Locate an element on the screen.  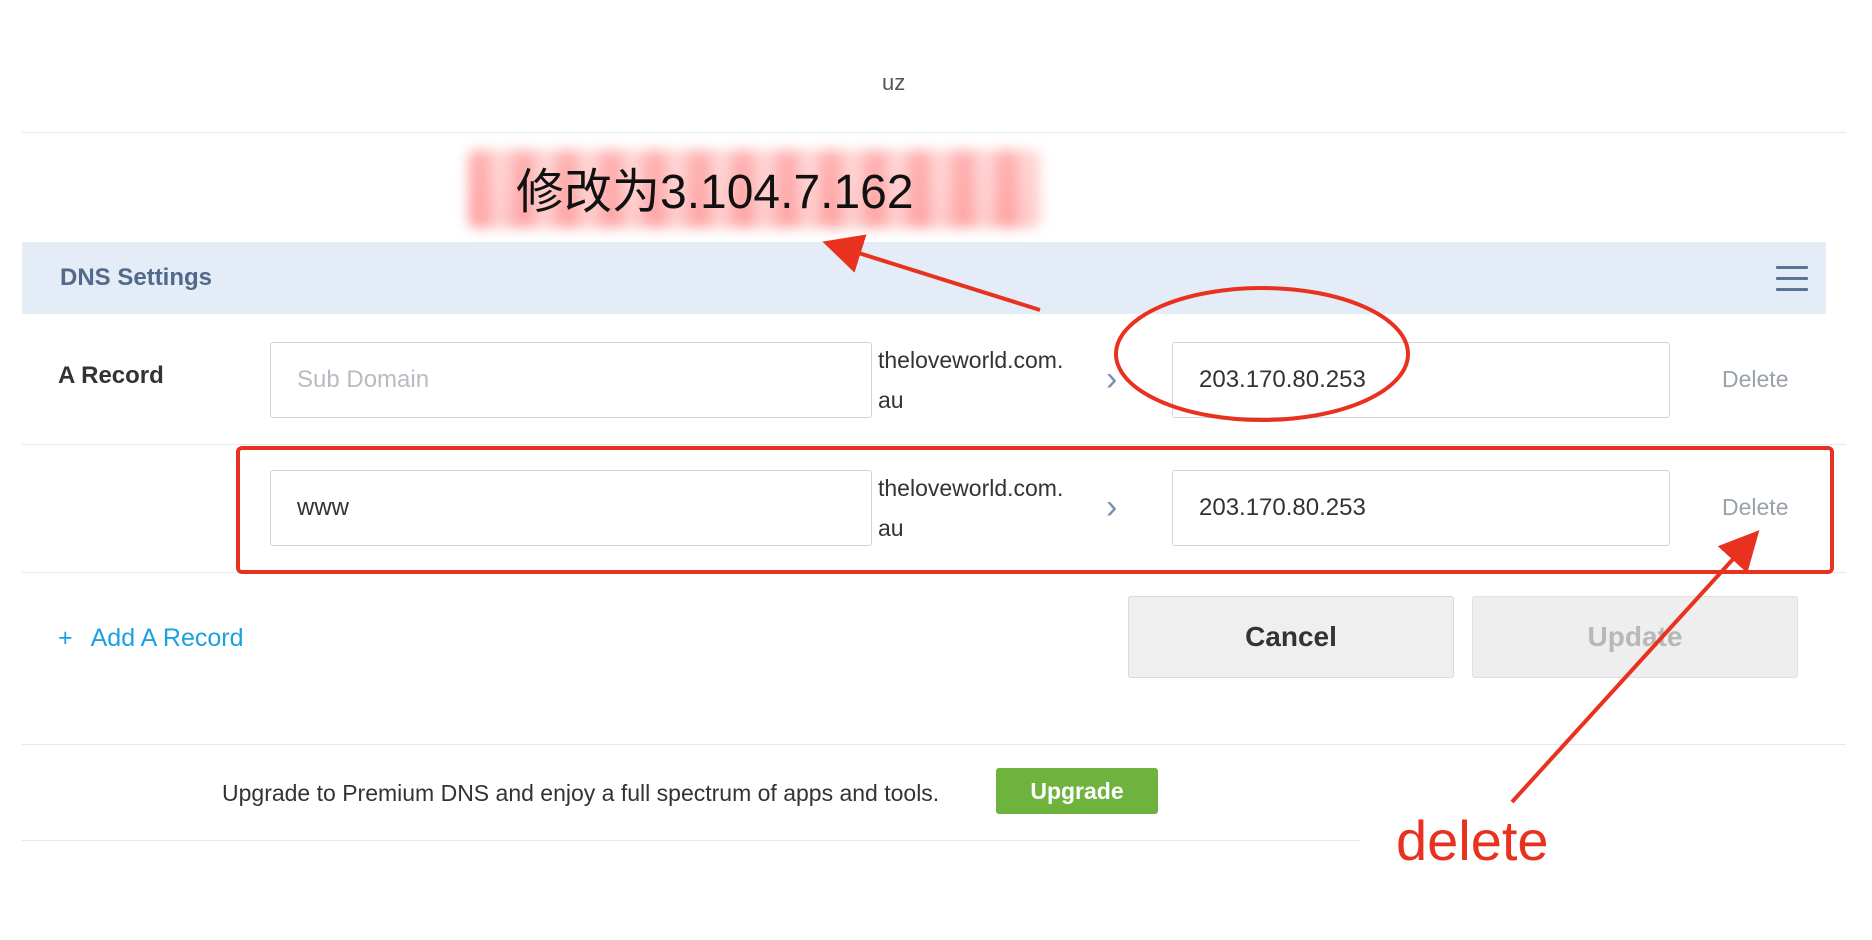
annotation-change-ip-text: 修改为3.104.7.162 is located at coordinates (715, 192).